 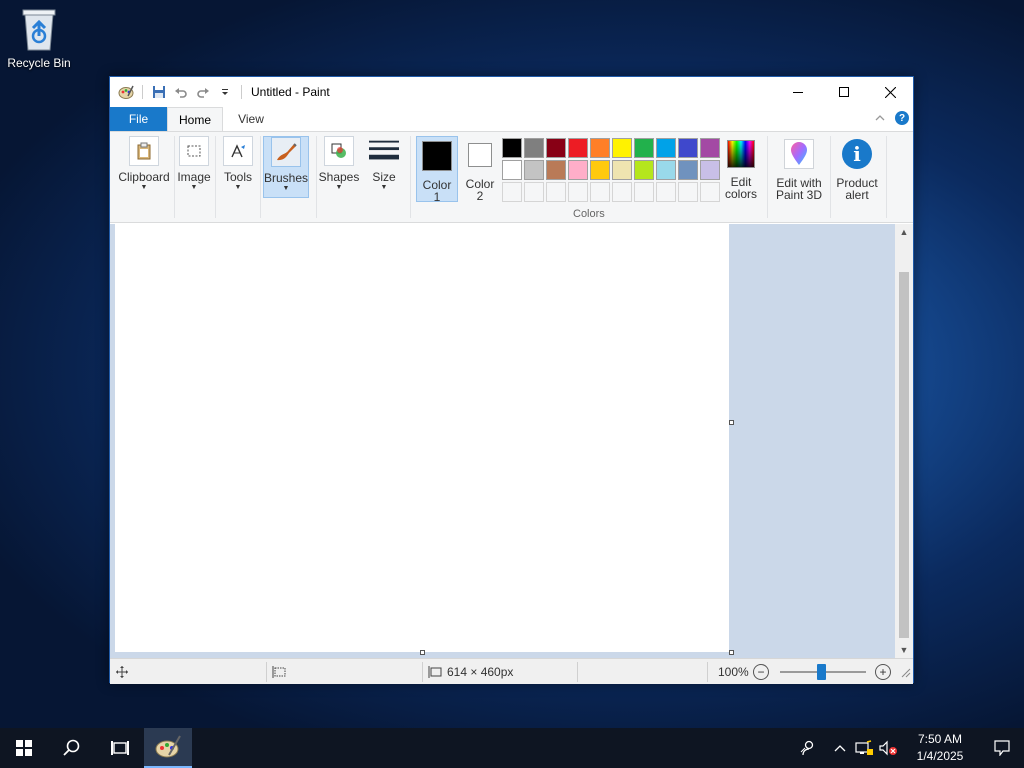 What do you see at coordinates (203, 92) in the screenshot?
I see `redo-icon` at bounding box center [203, 92].